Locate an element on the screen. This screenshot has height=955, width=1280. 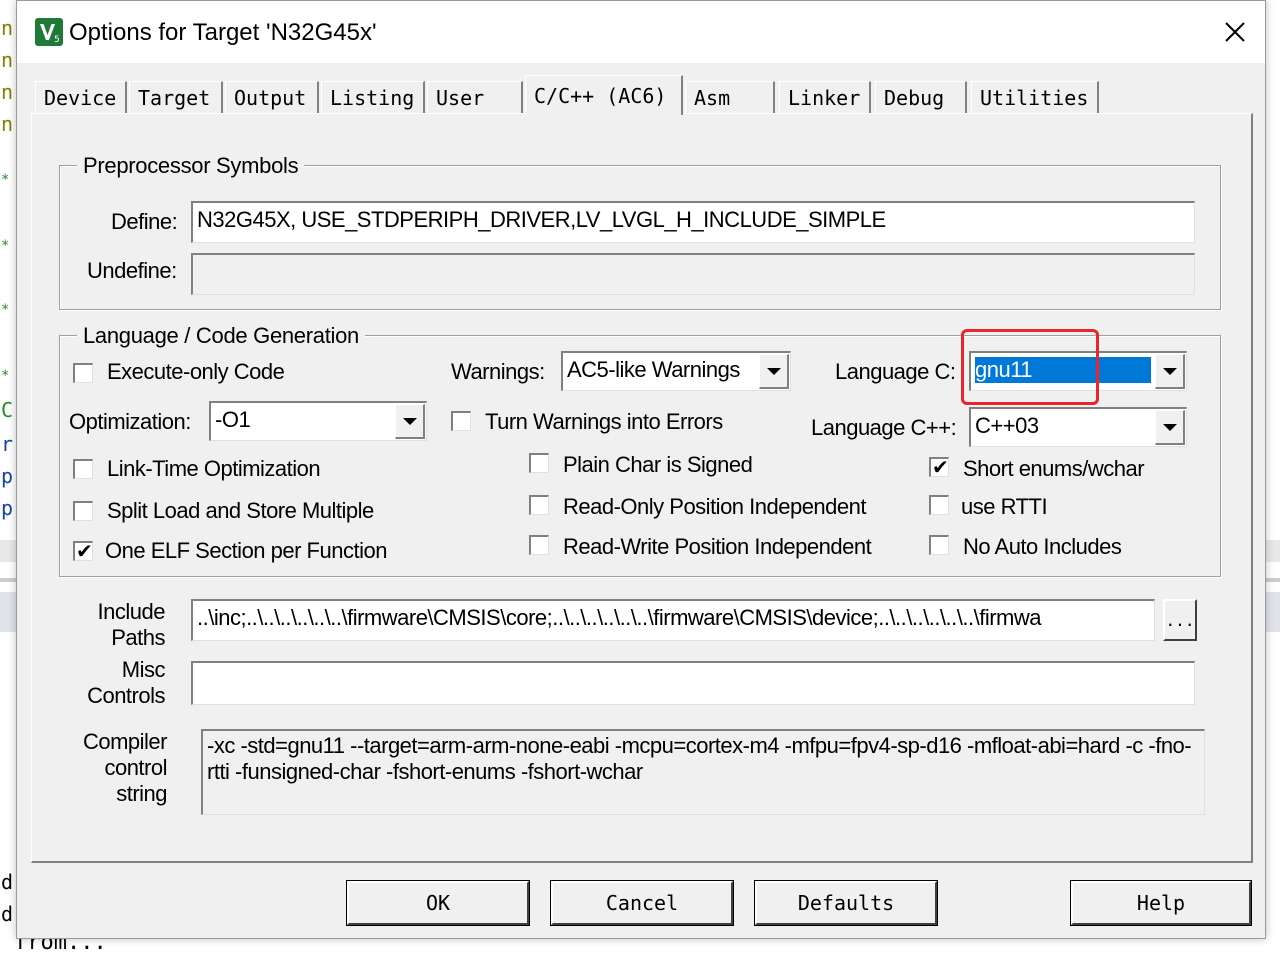
lto-checkbox is located at coordinates (83, 469).